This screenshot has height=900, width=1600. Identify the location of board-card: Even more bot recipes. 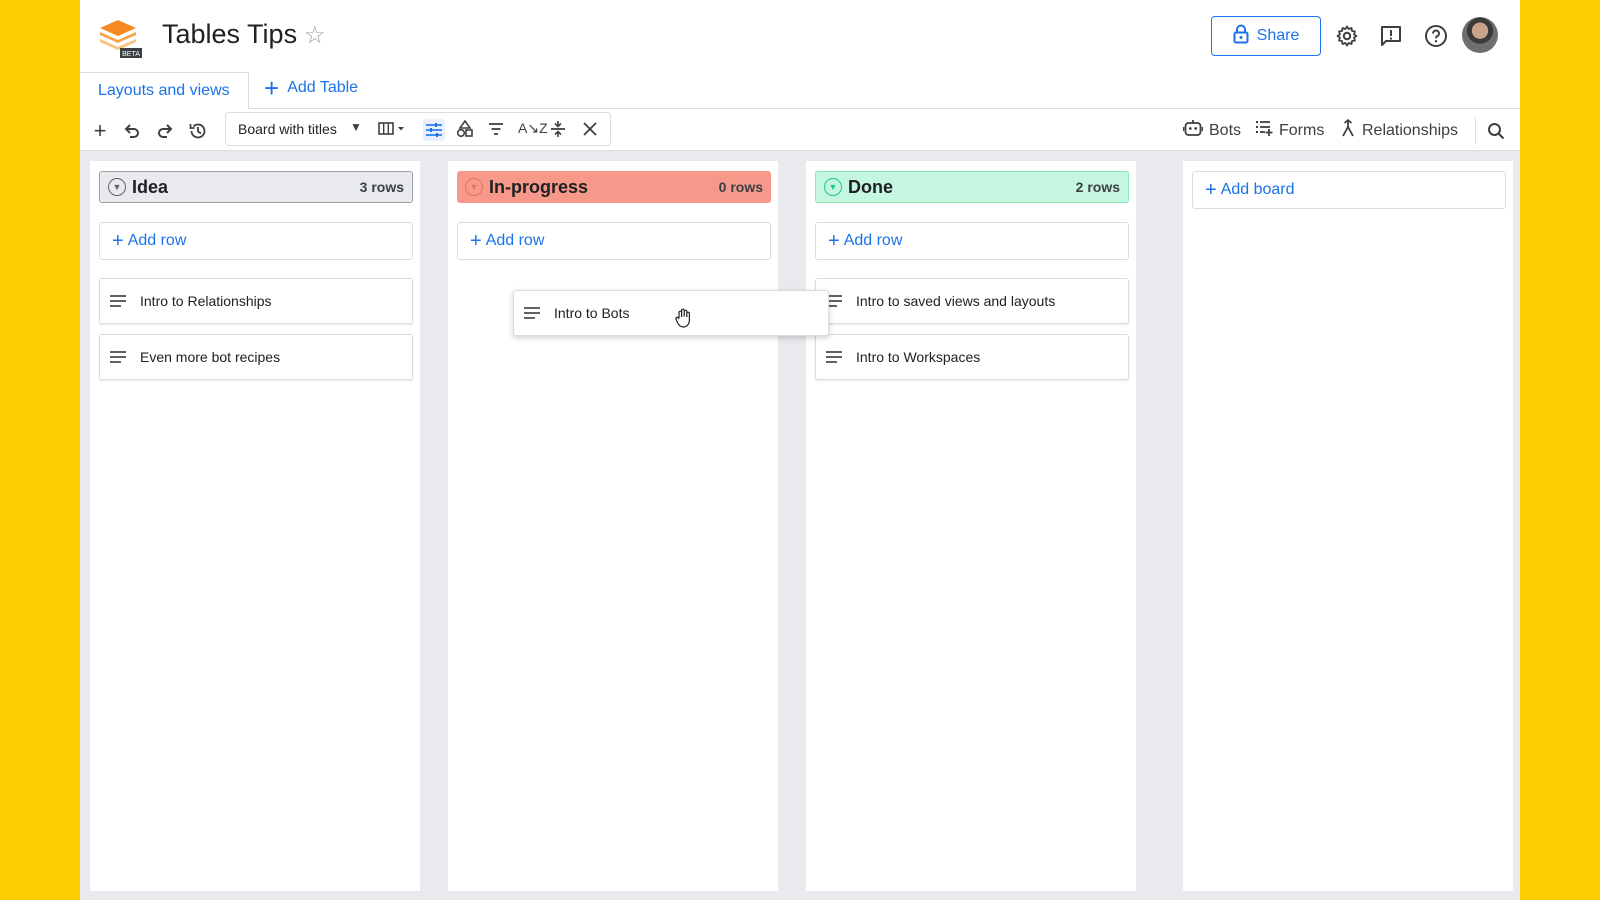
(256, 357).